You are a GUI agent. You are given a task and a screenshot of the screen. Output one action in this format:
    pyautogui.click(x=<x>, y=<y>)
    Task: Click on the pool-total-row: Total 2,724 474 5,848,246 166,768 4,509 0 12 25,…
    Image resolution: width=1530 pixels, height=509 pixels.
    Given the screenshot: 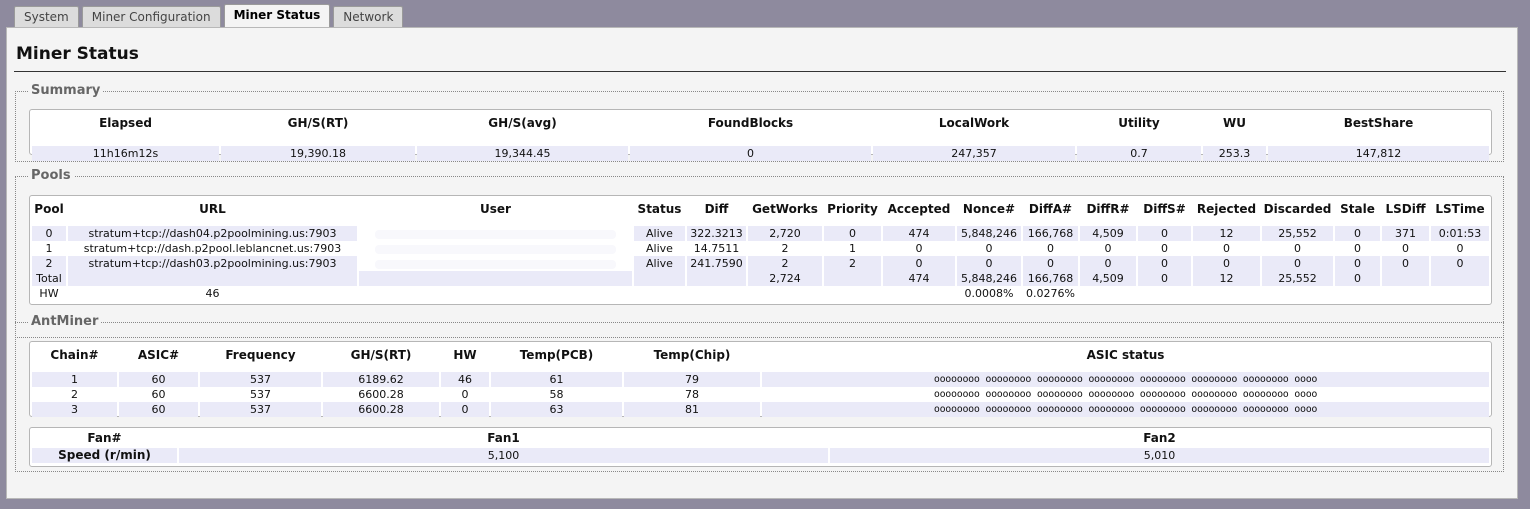 What is the action you would take?
    pyautogui.click(x=760, y=278)
    